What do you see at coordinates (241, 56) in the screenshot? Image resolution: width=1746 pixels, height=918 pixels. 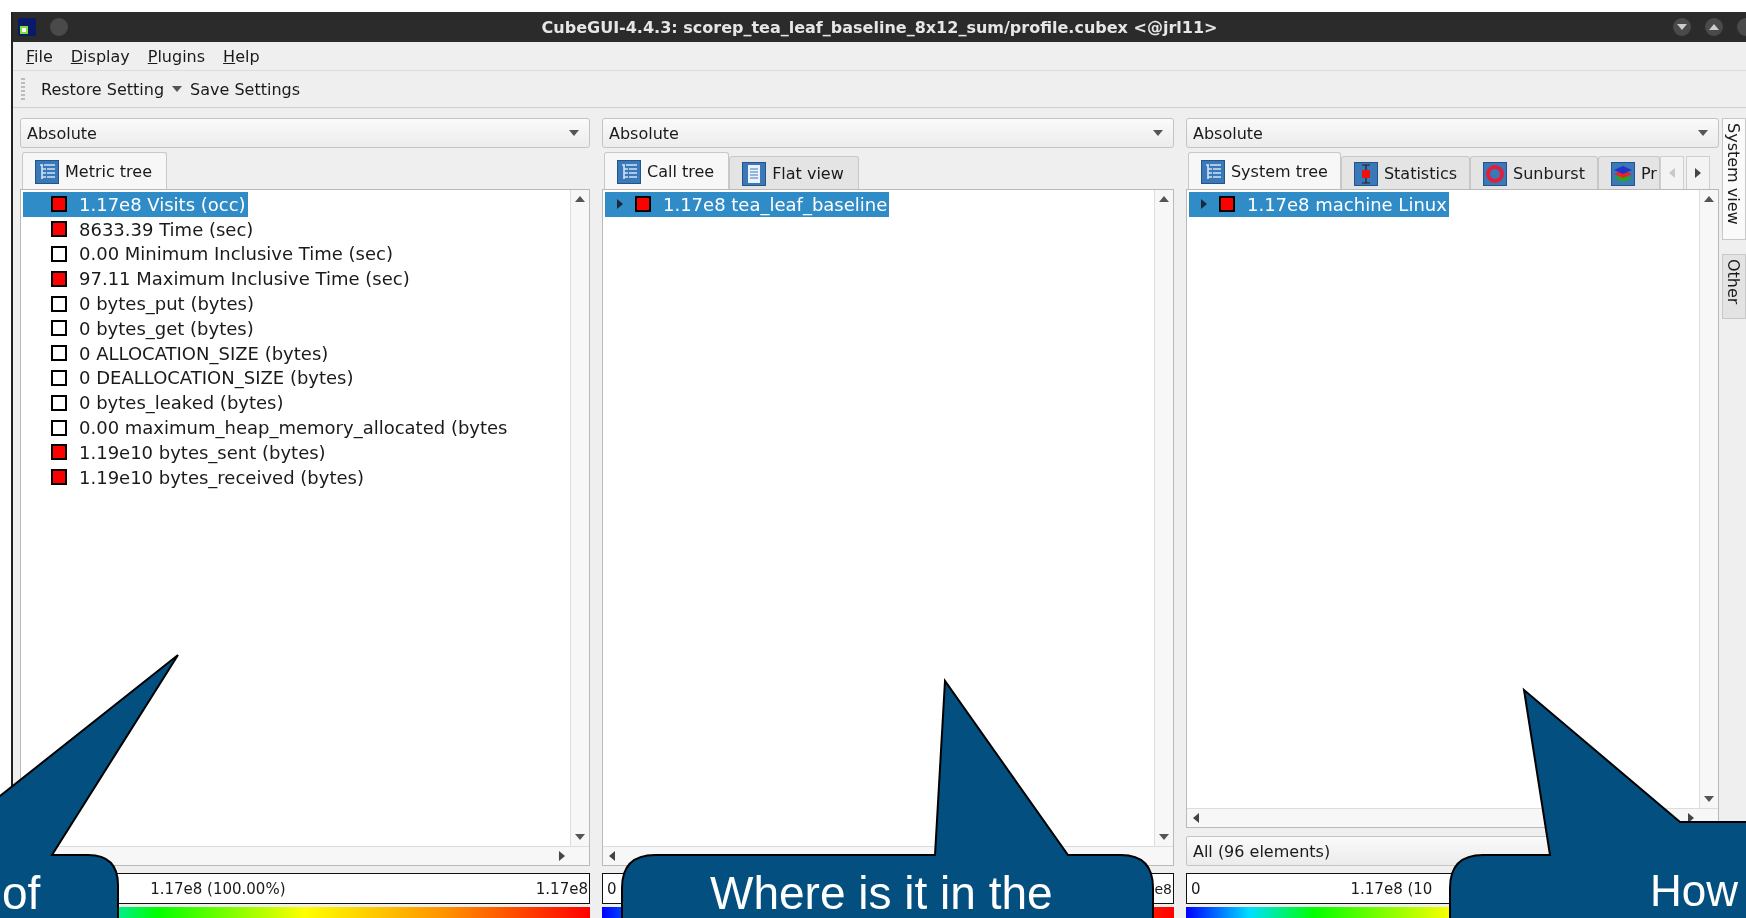 I see `menu-item: Help` at bounding box center [241, 56].